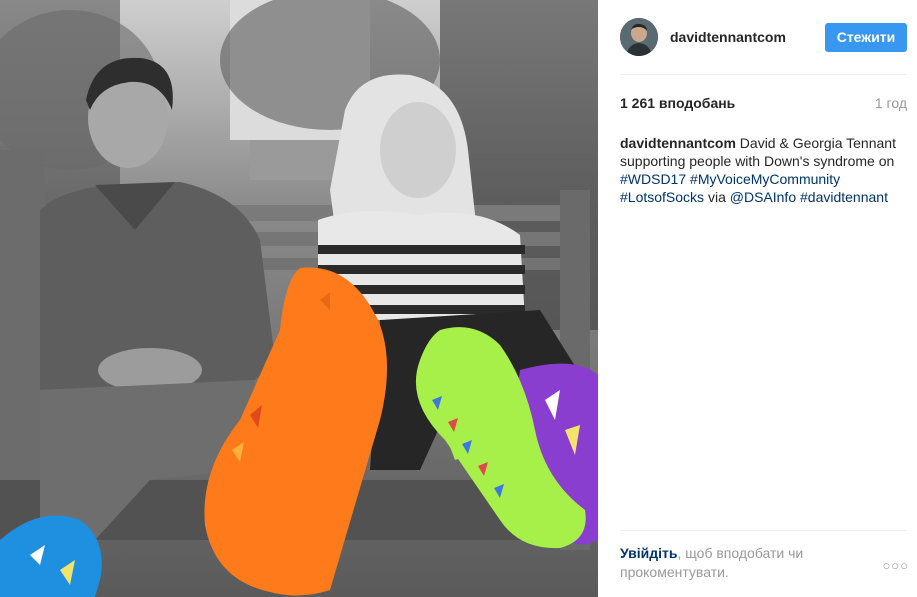  I want to click on hashtag-link: #LotsofSocks, so click(662, 197).